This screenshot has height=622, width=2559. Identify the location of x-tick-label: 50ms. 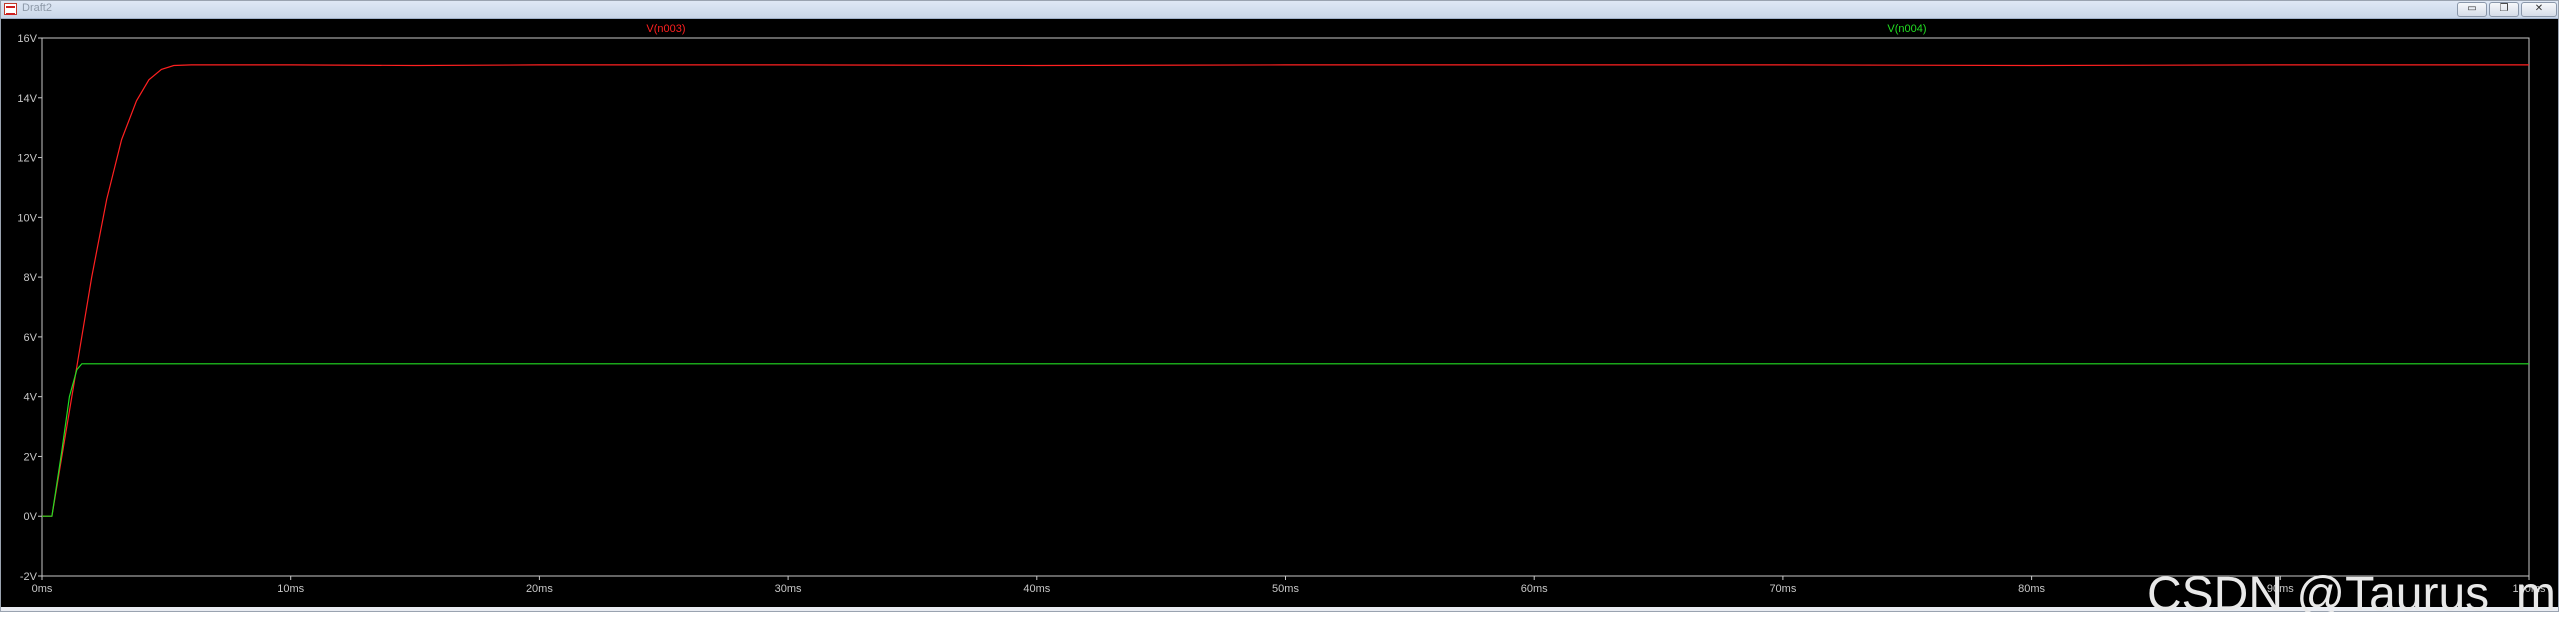
(1285, 589).